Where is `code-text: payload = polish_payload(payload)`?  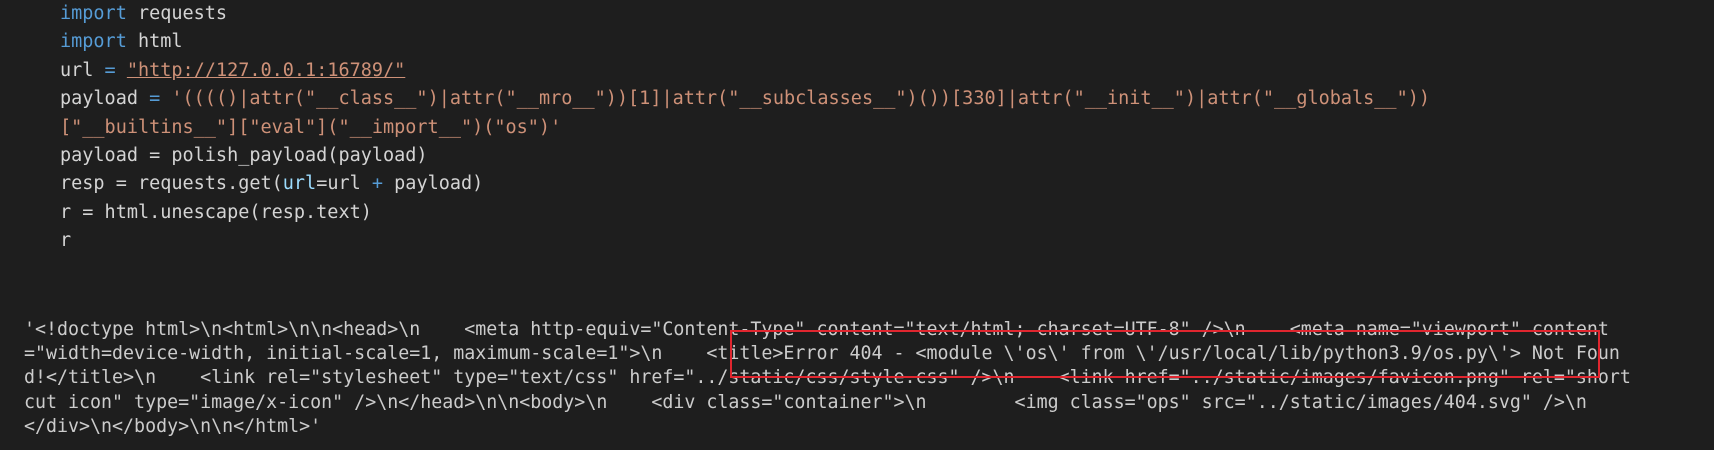
code-text: payload = polish_payload(payload) is located at coordinates (244, 155).